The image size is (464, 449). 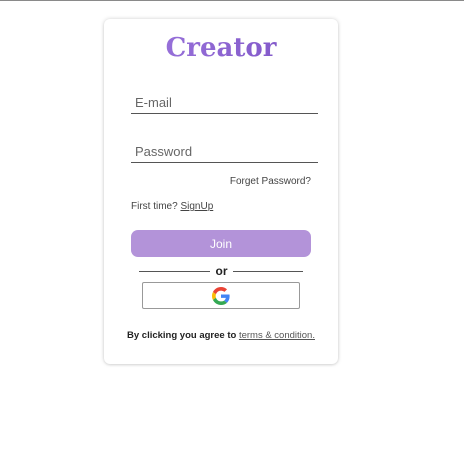 What do you see at coordinates (154, 206) in the screenshot?
I see `first-time-label: First time?` at bounding box center [154, 206].